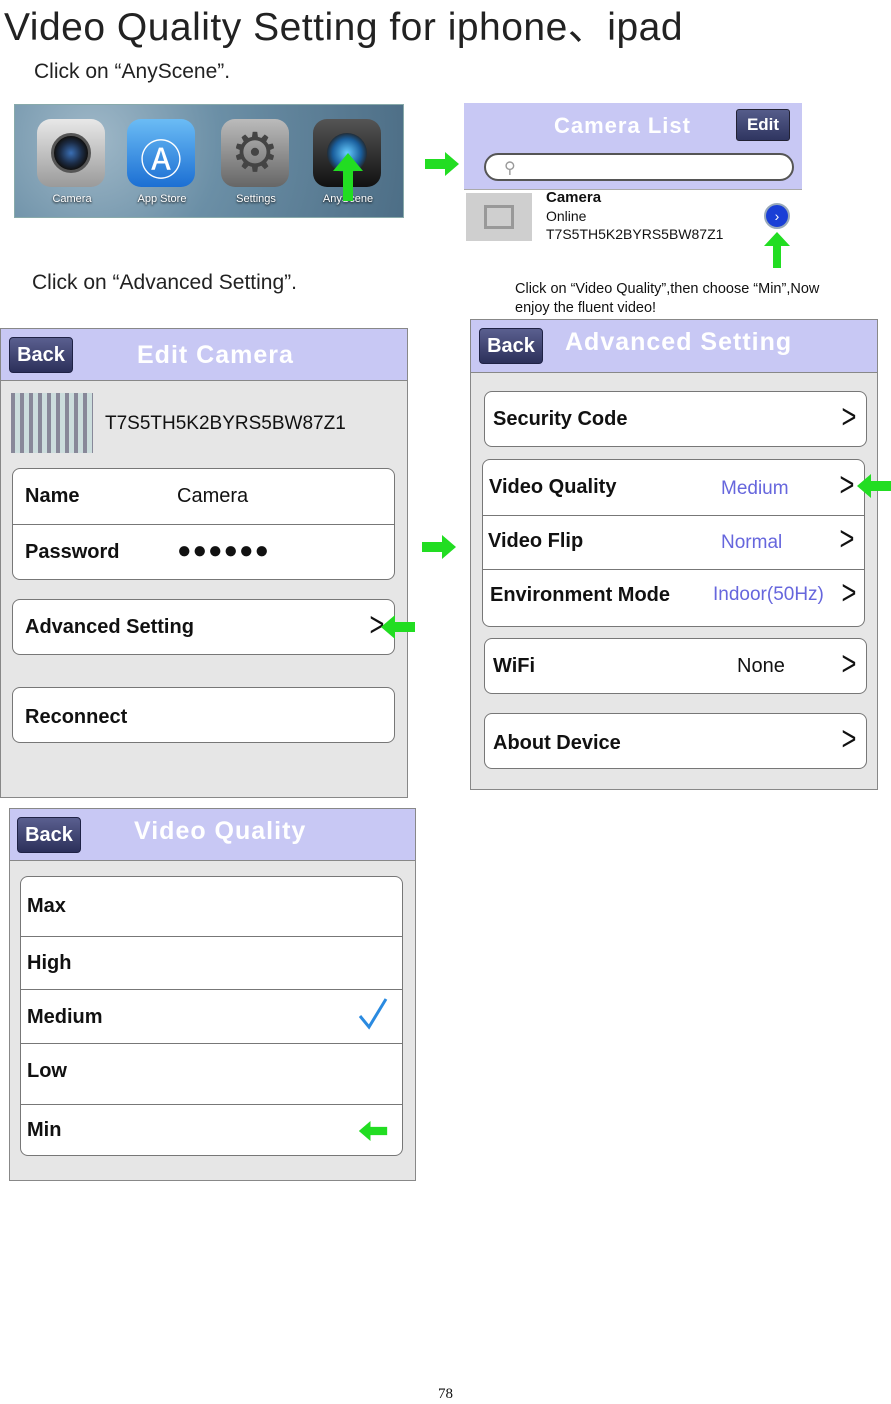  What do you see at coordinates (675, 419) in the screenshot?
I see `security-code-row: Security Code >` at bounding box center [675, 419].